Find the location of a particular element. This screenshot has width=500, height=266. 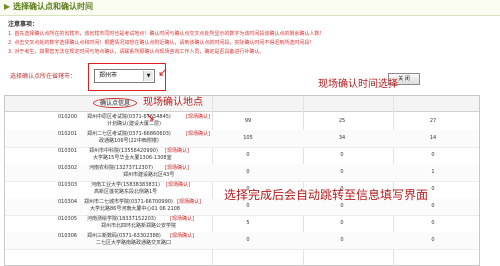

row-code: 010301 is located at coordinates (68, 151).